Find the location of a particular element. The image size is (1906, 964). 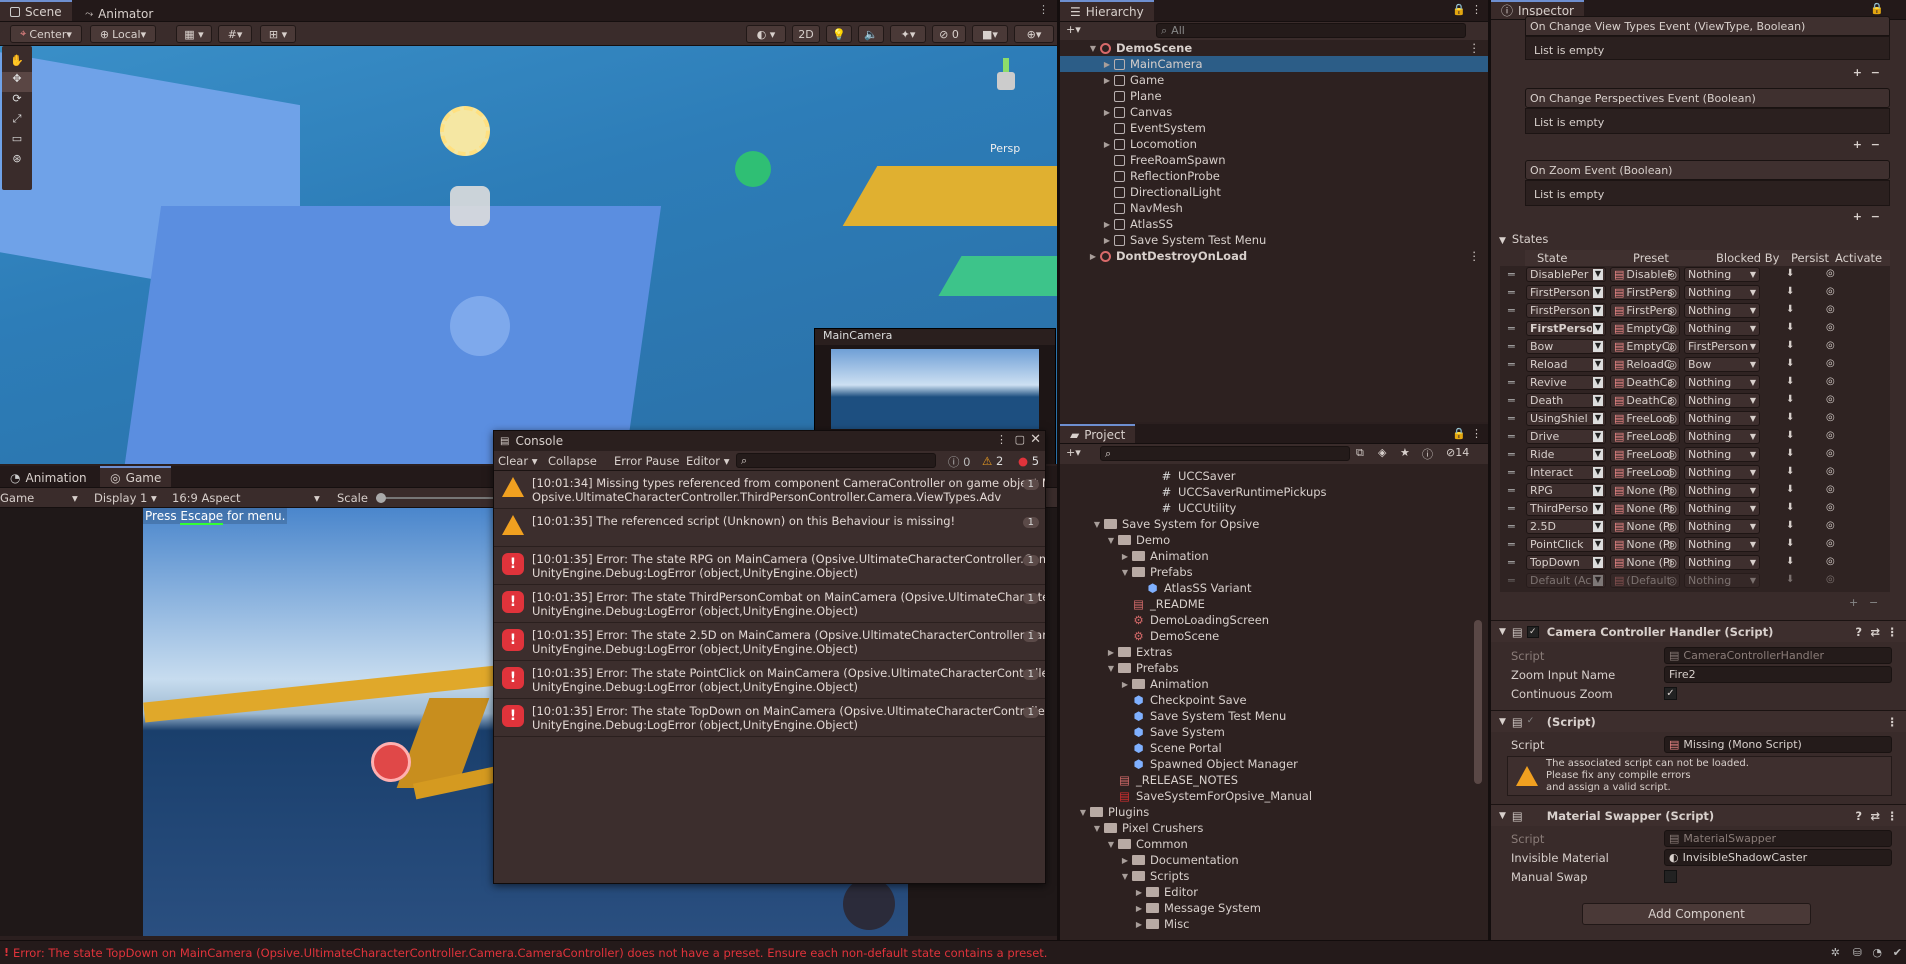

project-item: ▼ Prefabs is located at coordinates (1274, 668).